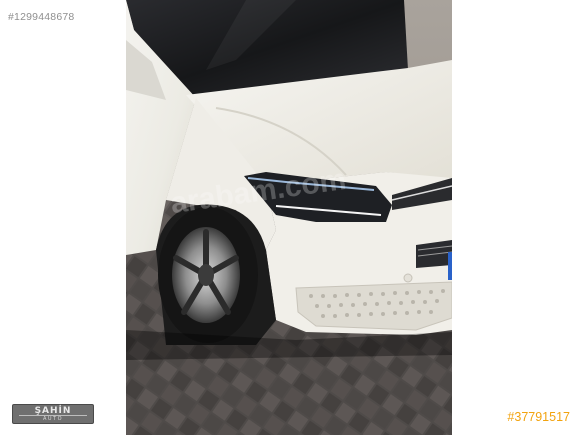 This screenshot has width=580, height=435. Describe the element at coordinates (53, 419) in the screenshot. I see `dealer-logo-subtext: AUTO` at that location.